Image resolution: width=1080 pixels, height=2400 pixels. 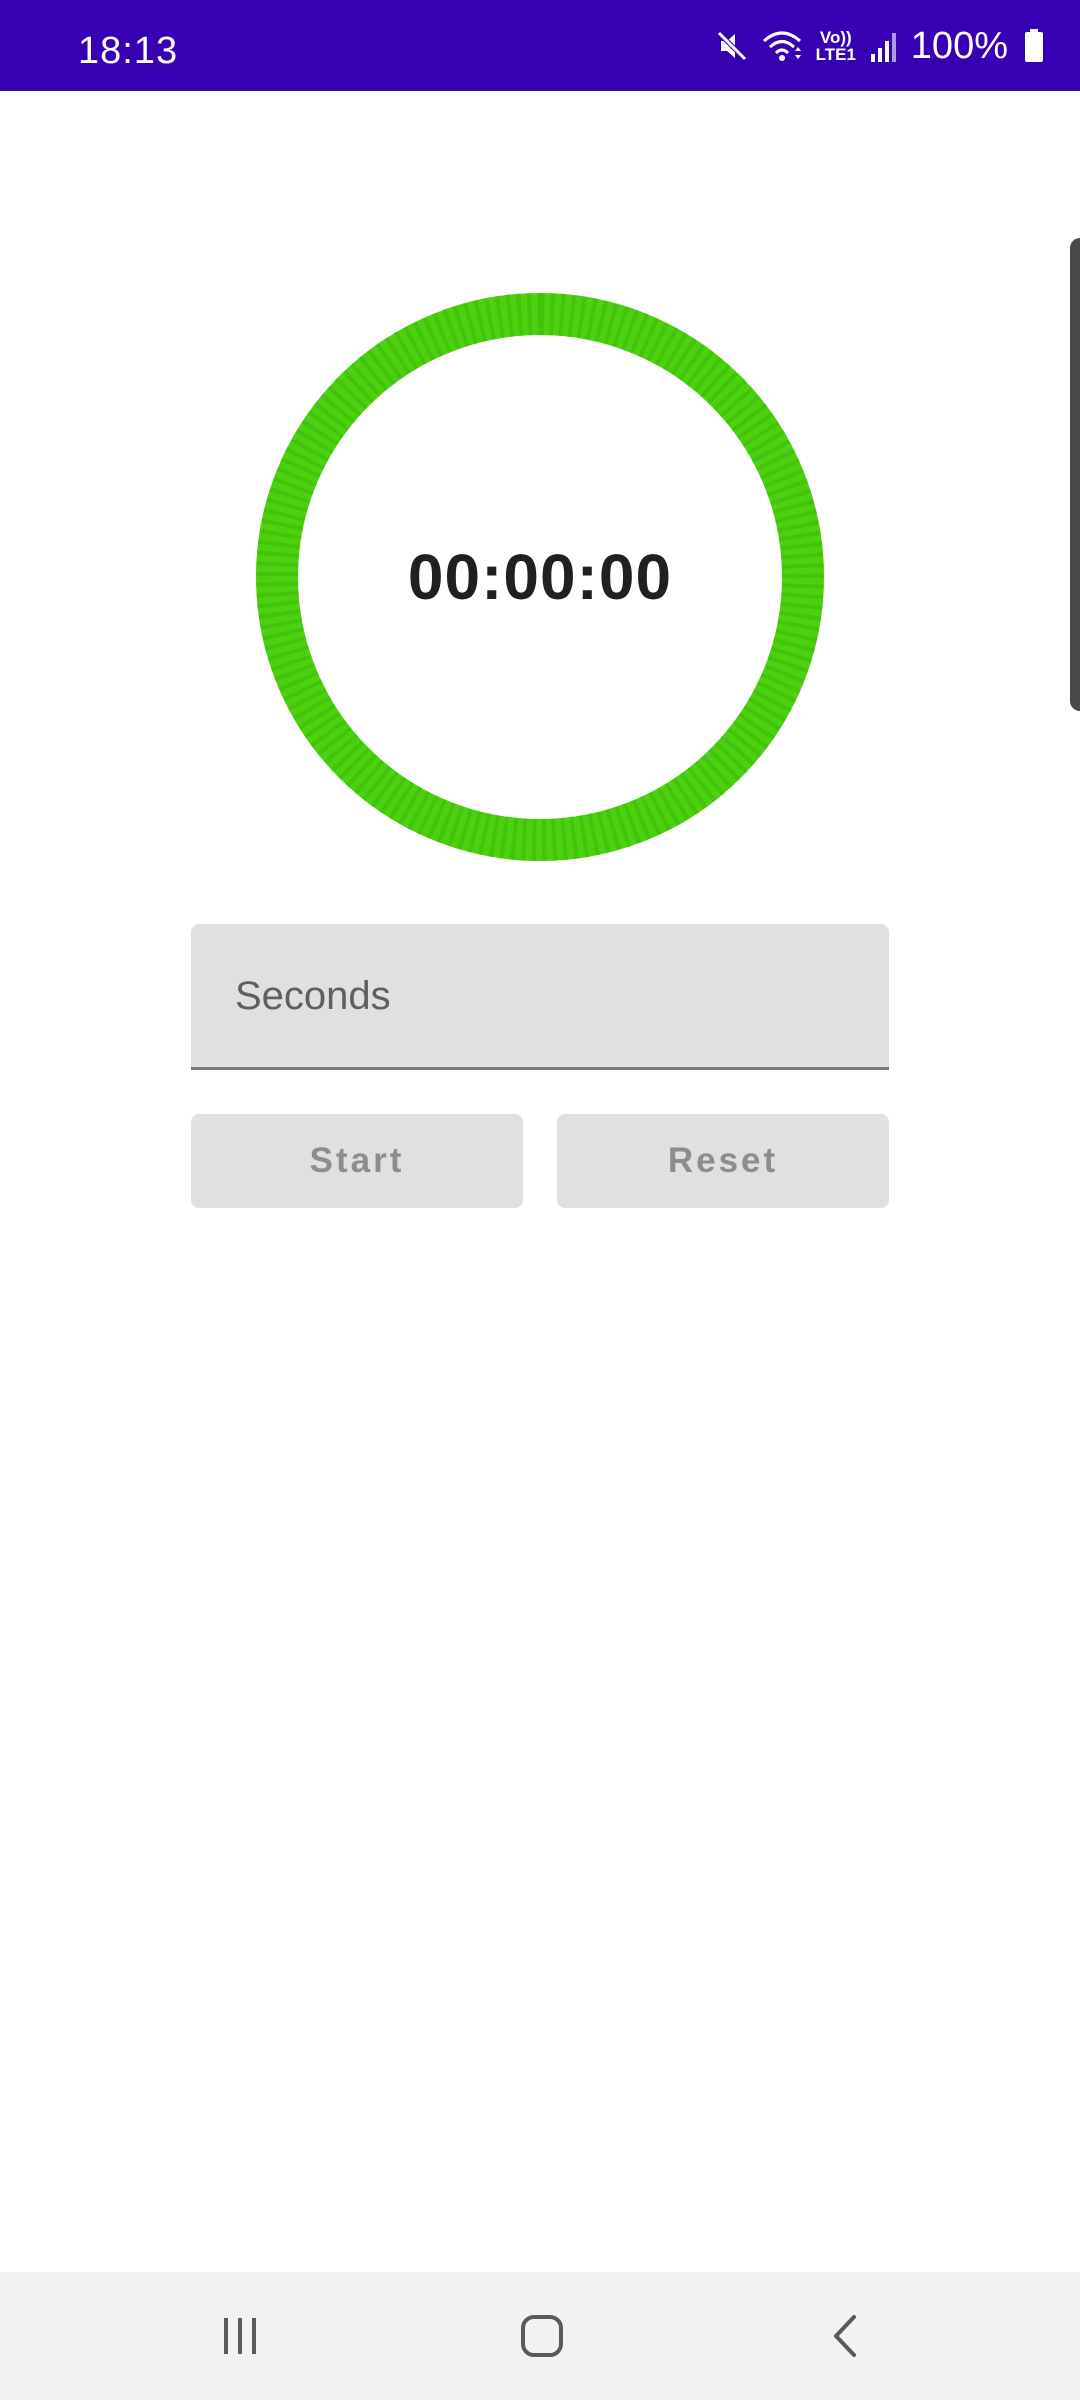 I want to click on edge-panel-handle, so click(x=1075, y=474).